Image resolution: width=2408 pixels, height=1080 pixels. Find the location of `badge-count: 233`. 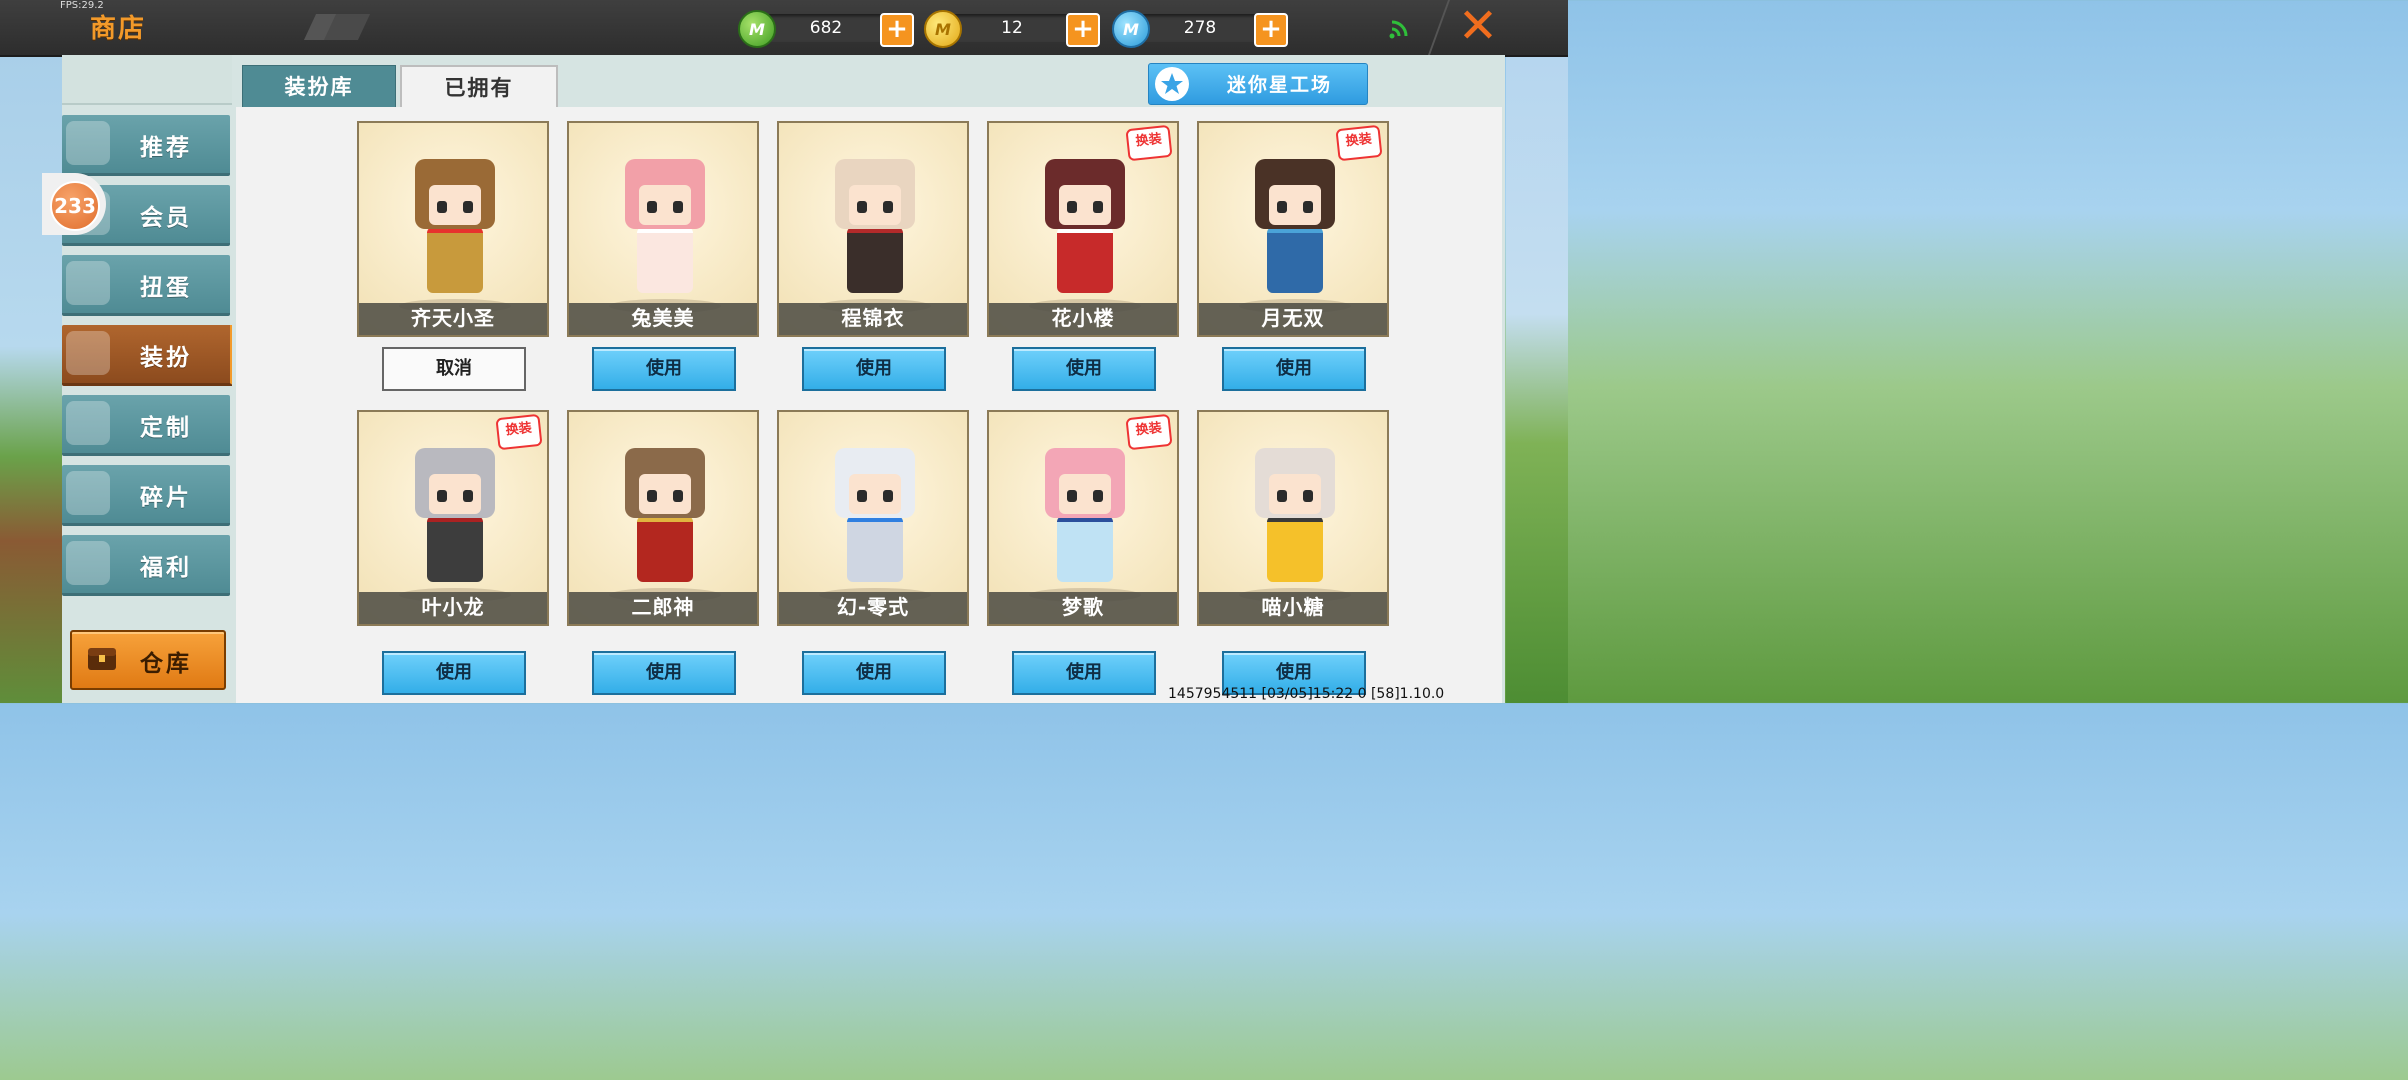

badge-count: 233 is located at coordinates (75, 206).